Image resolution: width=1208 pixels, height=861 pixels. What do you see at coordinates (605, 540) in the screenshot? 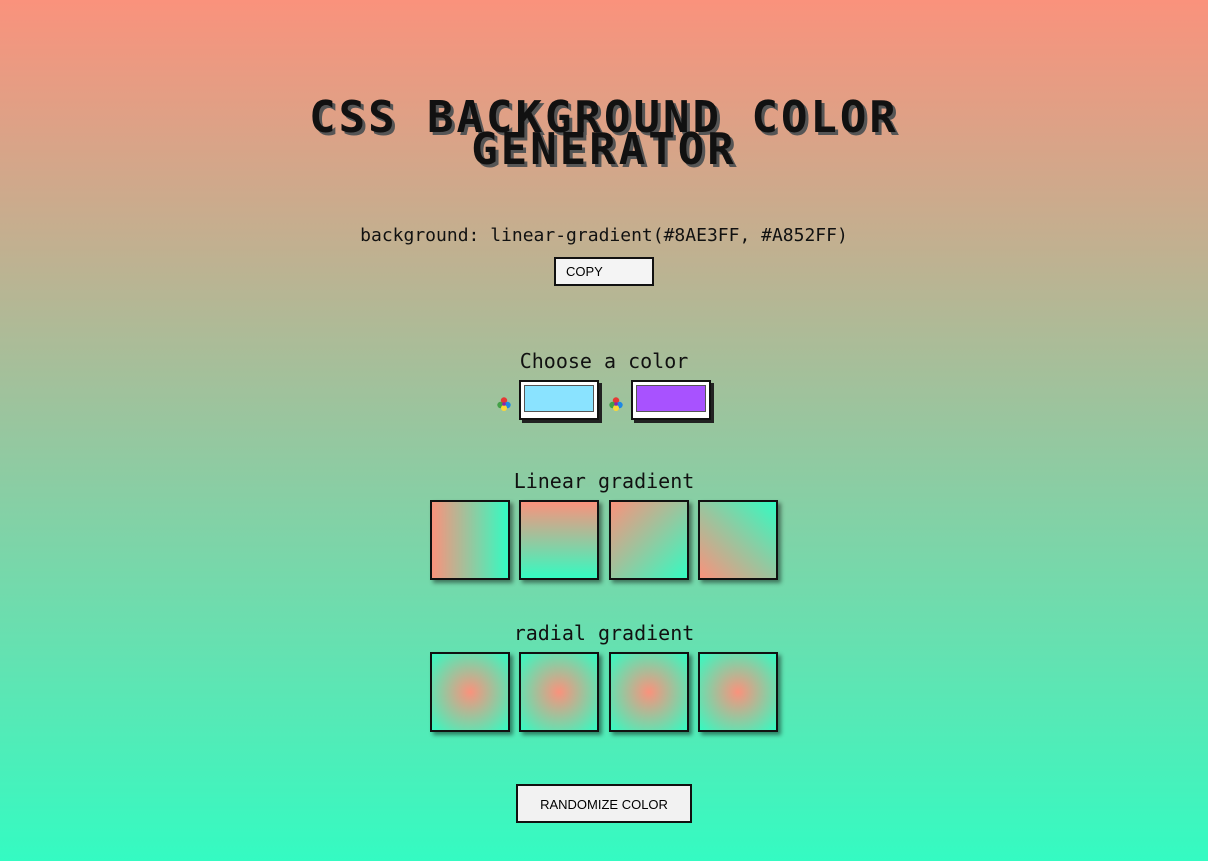
I see `linear-gradient-options` at bounding box center [605, 540].